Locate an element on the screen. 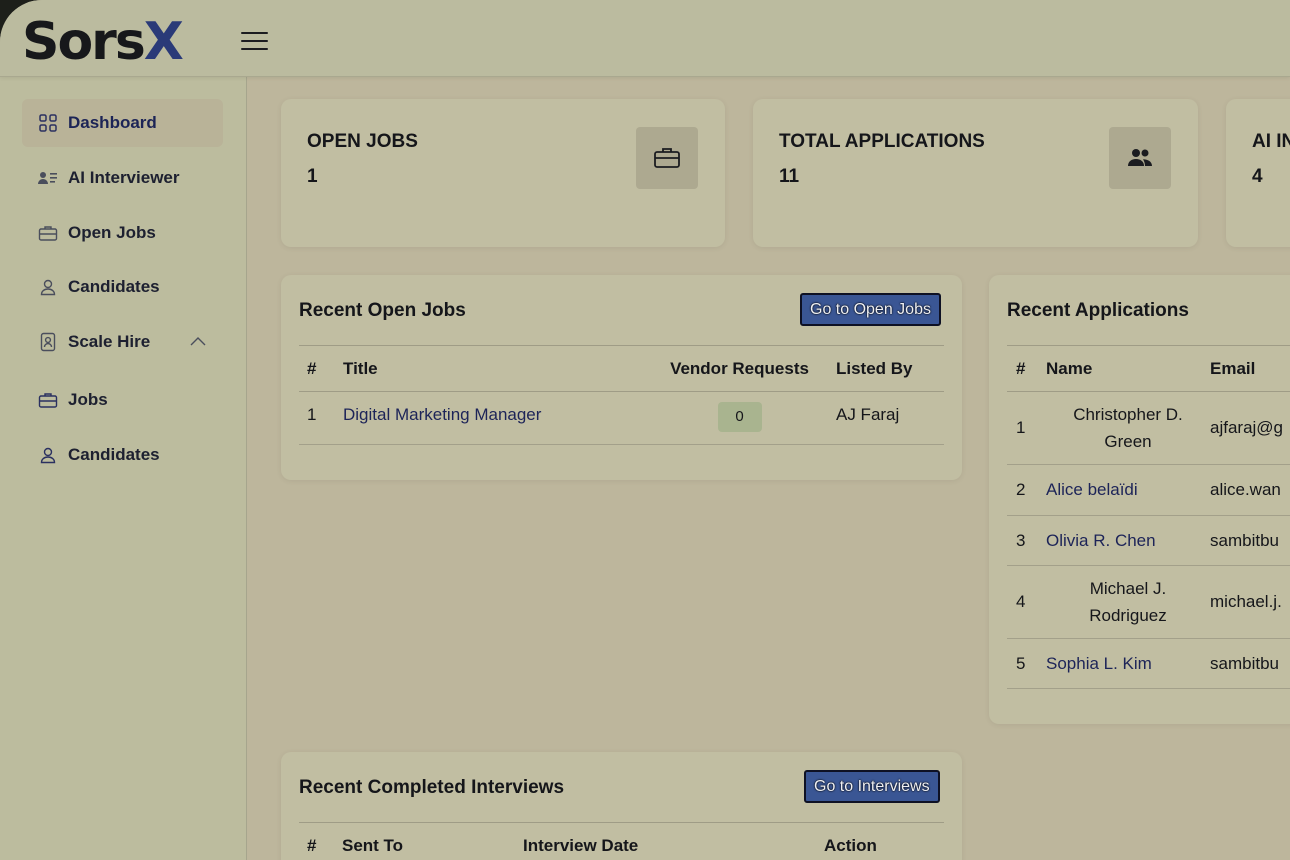  interviews-table: # Sent To Interview Date Action is located at coordinates (621, 841).